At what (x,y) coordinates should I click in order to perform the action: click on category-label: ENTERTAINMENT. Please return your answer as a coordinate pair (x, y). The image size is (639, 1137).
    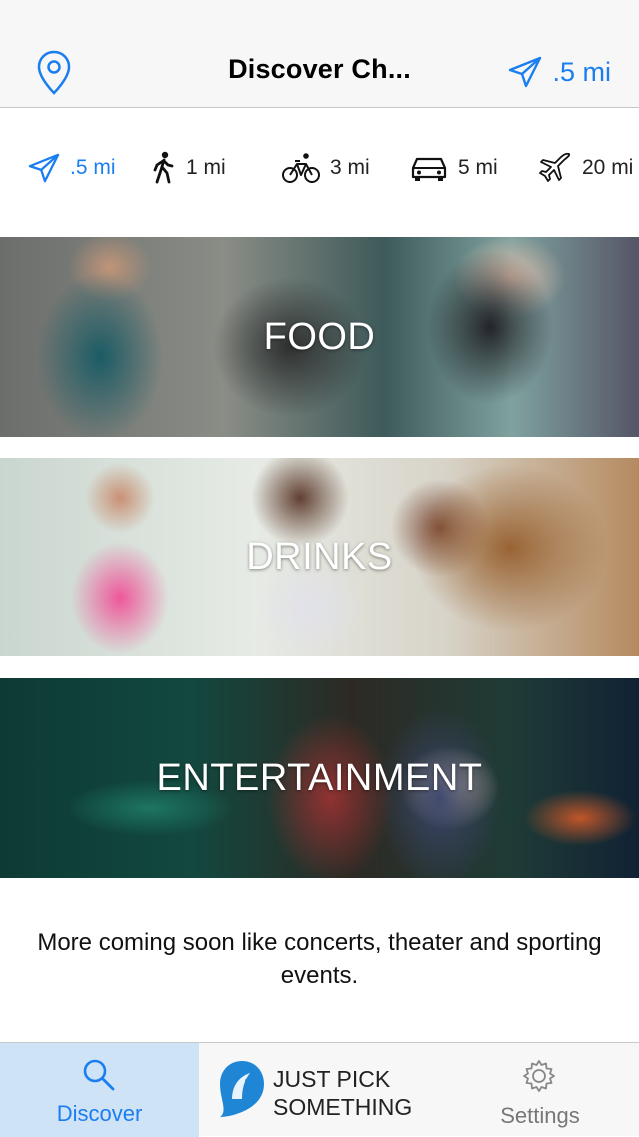
    Looking at the image, I should click on (319, 777).